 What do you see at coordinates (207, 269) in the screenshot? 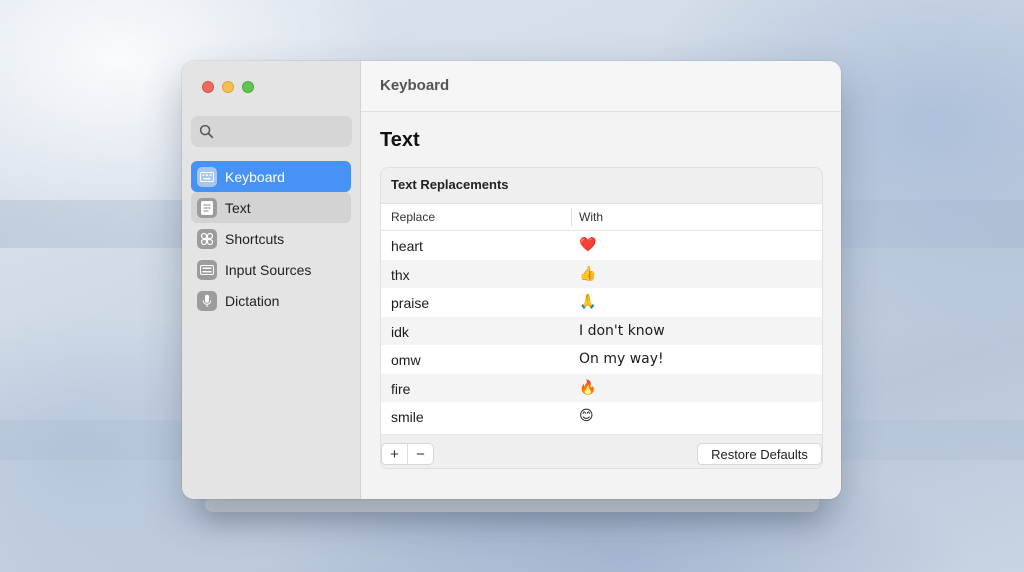
I see `input-sources-icon` at bounding box center [207, 269].